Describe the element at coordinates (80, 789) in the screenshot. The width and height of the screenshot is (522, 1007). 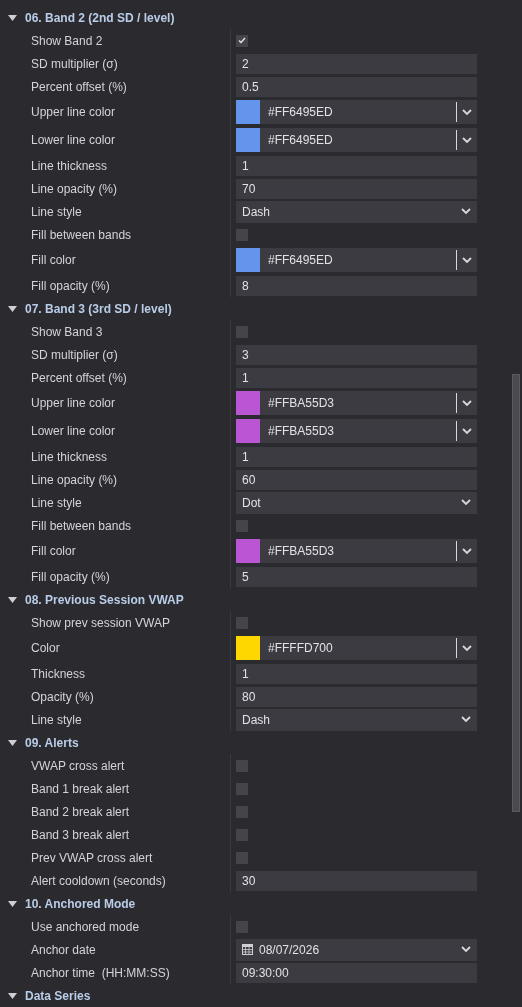
I see `property-label: Band 1 break alert` at that location.